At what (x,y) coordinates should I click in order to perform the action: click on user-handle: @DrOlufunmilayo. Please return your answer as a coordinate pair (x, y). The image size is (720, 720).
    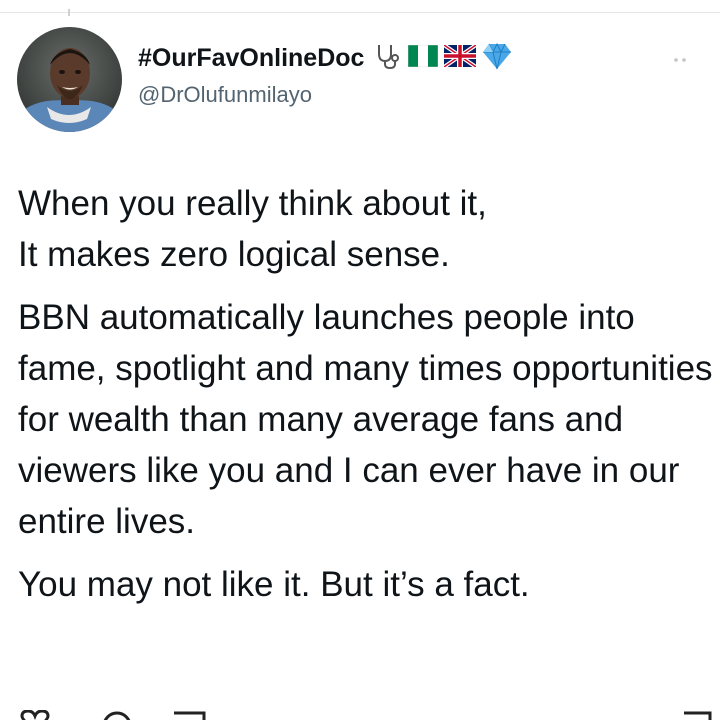
    Looking at the image, I should click on (225, 95).